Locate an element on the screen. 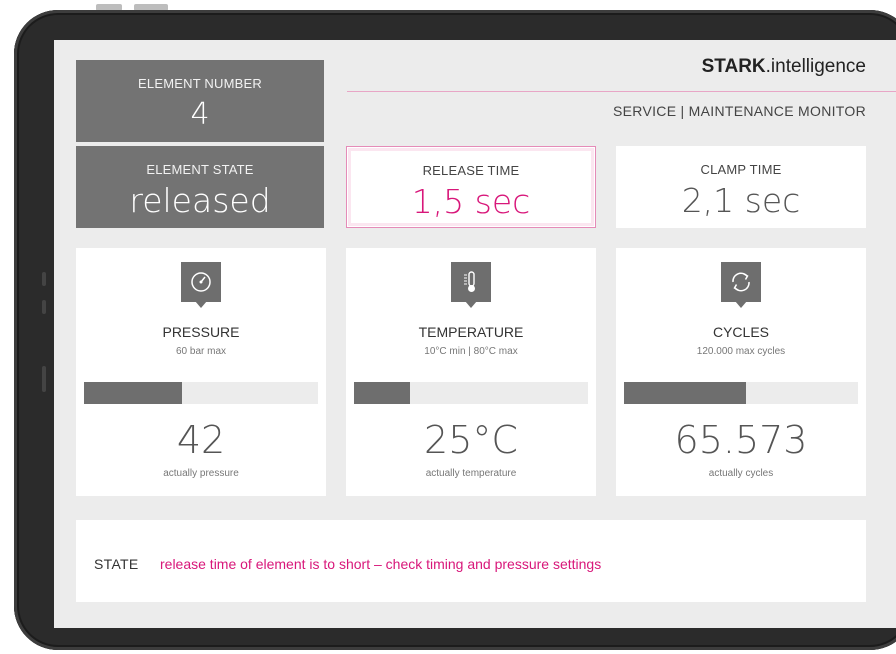 This screenshot has width=896, height=654. cycles-progress-bar is located at coordinates (741, 393).